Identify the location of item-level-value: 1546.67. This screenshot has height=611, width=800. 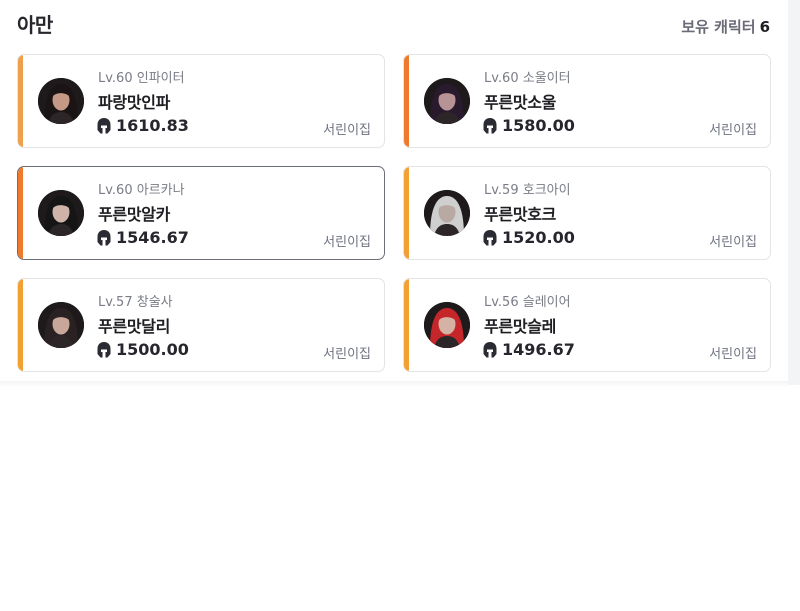
(152, 237).